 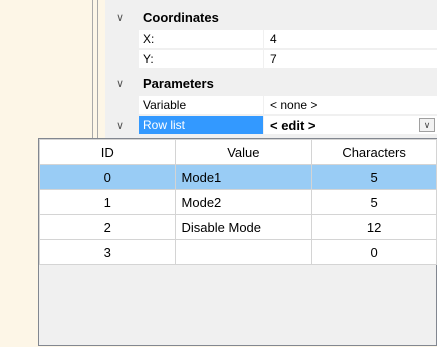 I want to click on dropdown-arrow-icon: ∨, so click(x=427, y=125).